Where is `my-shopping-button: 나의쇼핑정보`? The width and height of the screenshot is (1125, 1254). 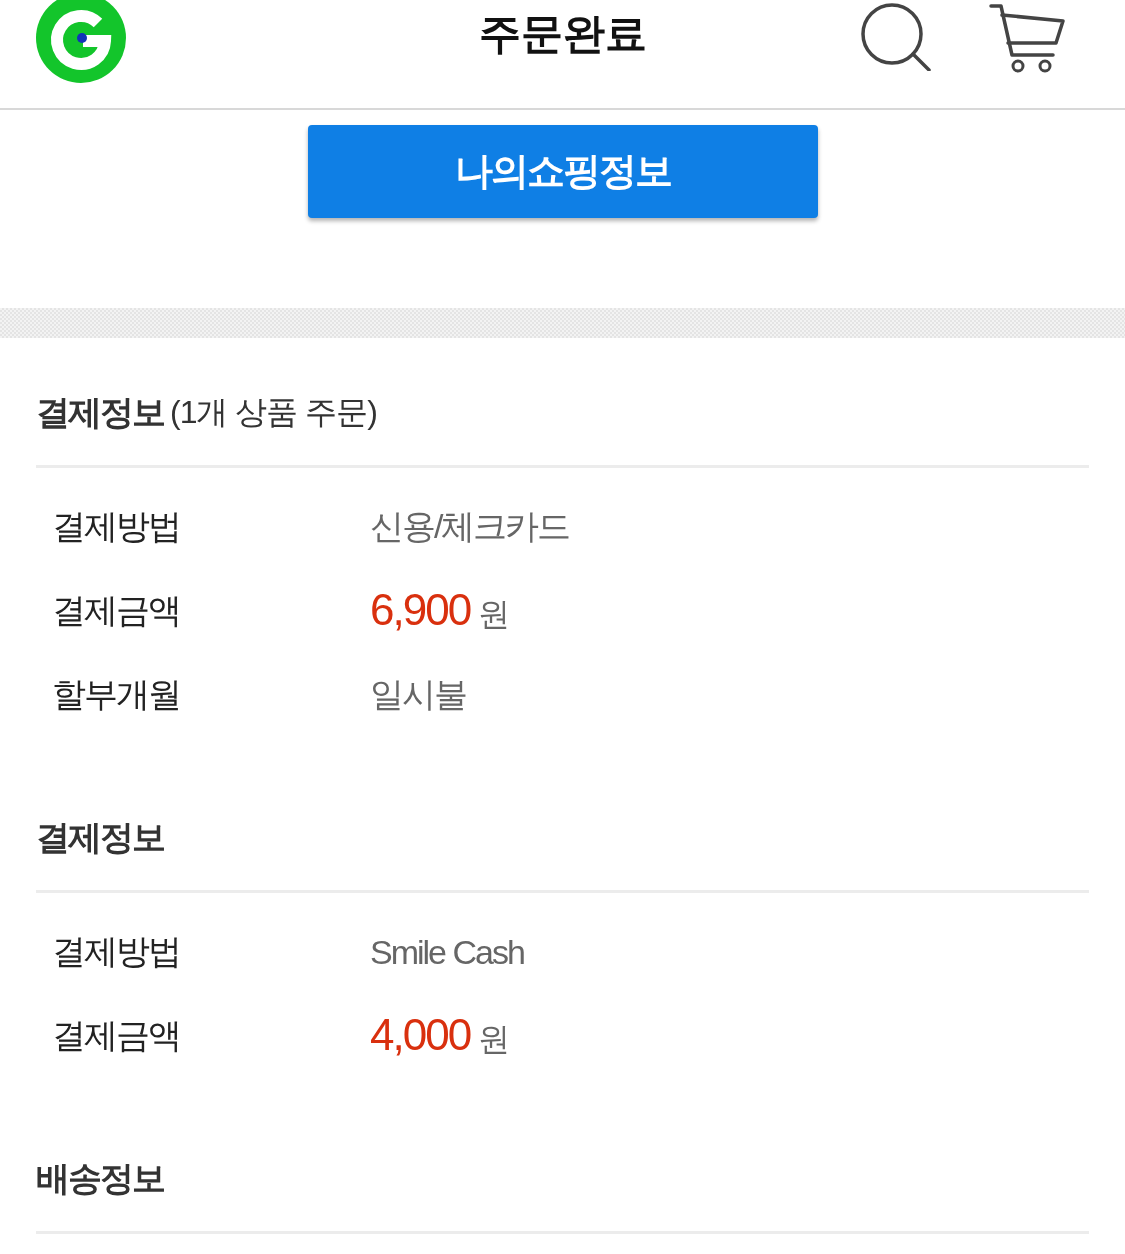 my-shopping-button: 나의쇼핑정보 is located at coordinates (562, 171).